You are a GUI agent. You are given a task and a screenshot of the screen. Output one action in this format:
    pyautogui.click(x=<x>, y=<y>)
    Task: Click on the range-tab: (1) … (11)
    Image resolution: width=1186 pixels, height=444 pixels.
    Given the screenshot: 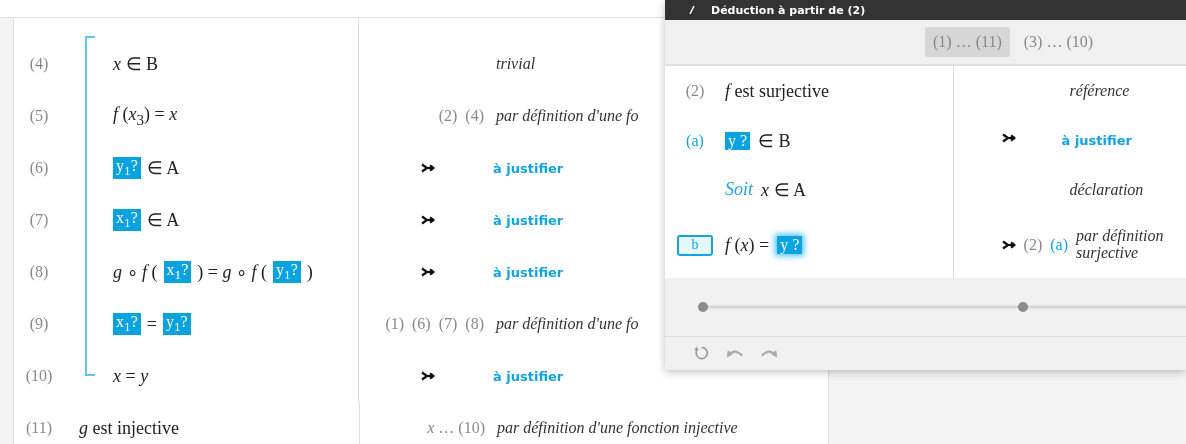 What is the action you would take?
    pyautogui.click(x=967, y=42)
    